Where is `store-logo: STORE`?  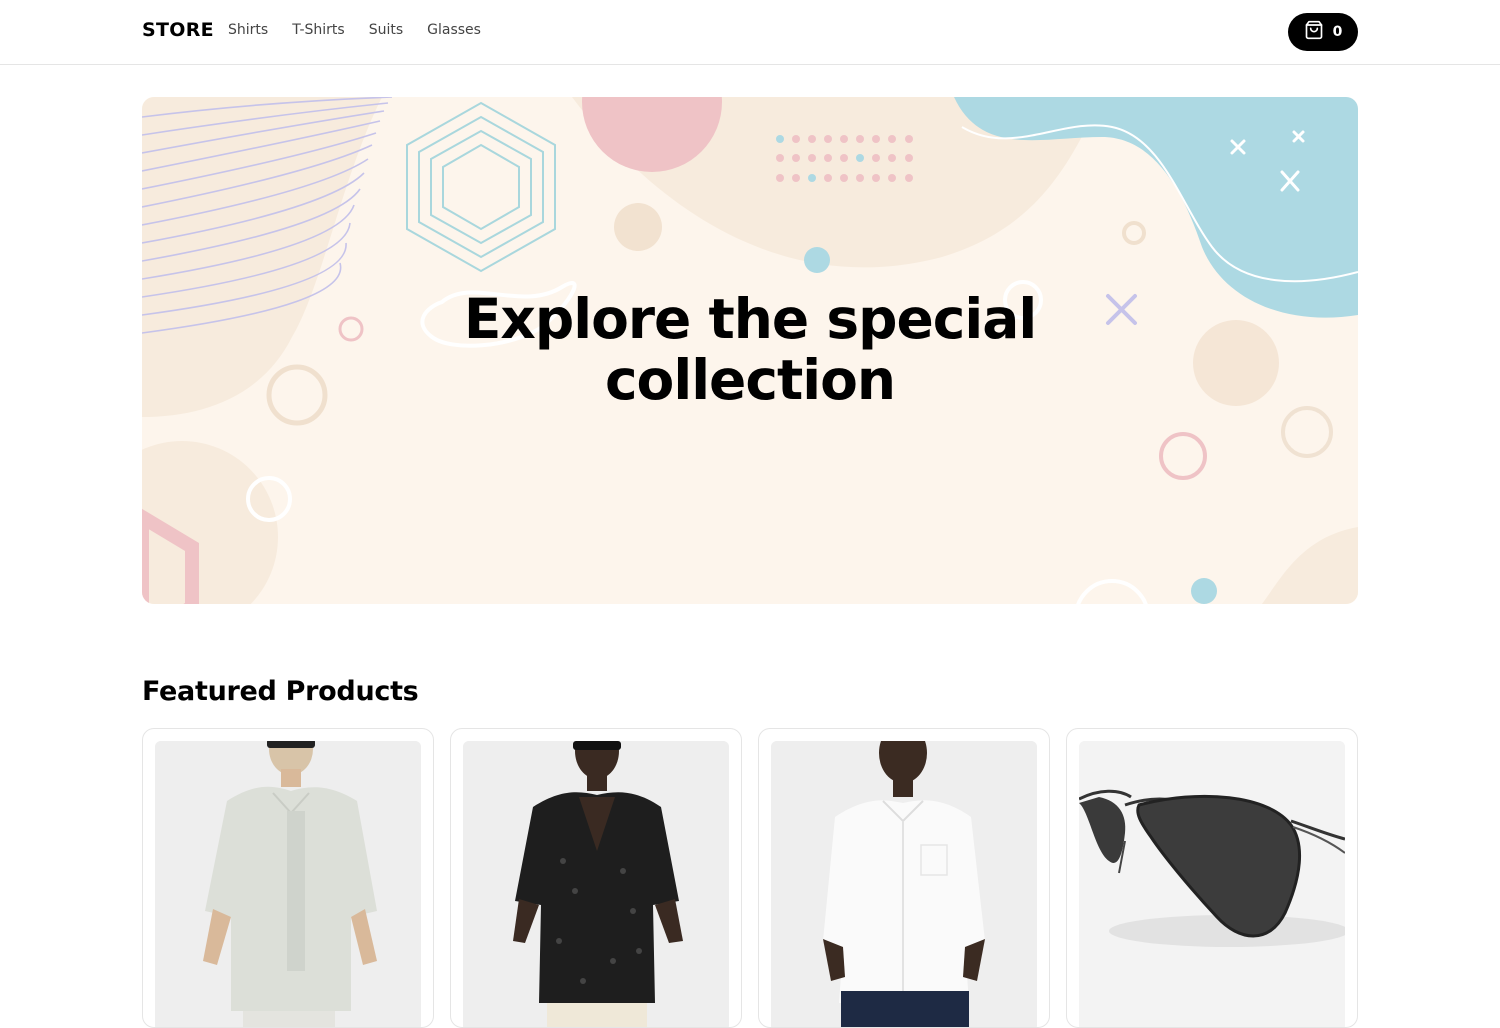
store-logo: STORE is located at coordinates (178, 30).